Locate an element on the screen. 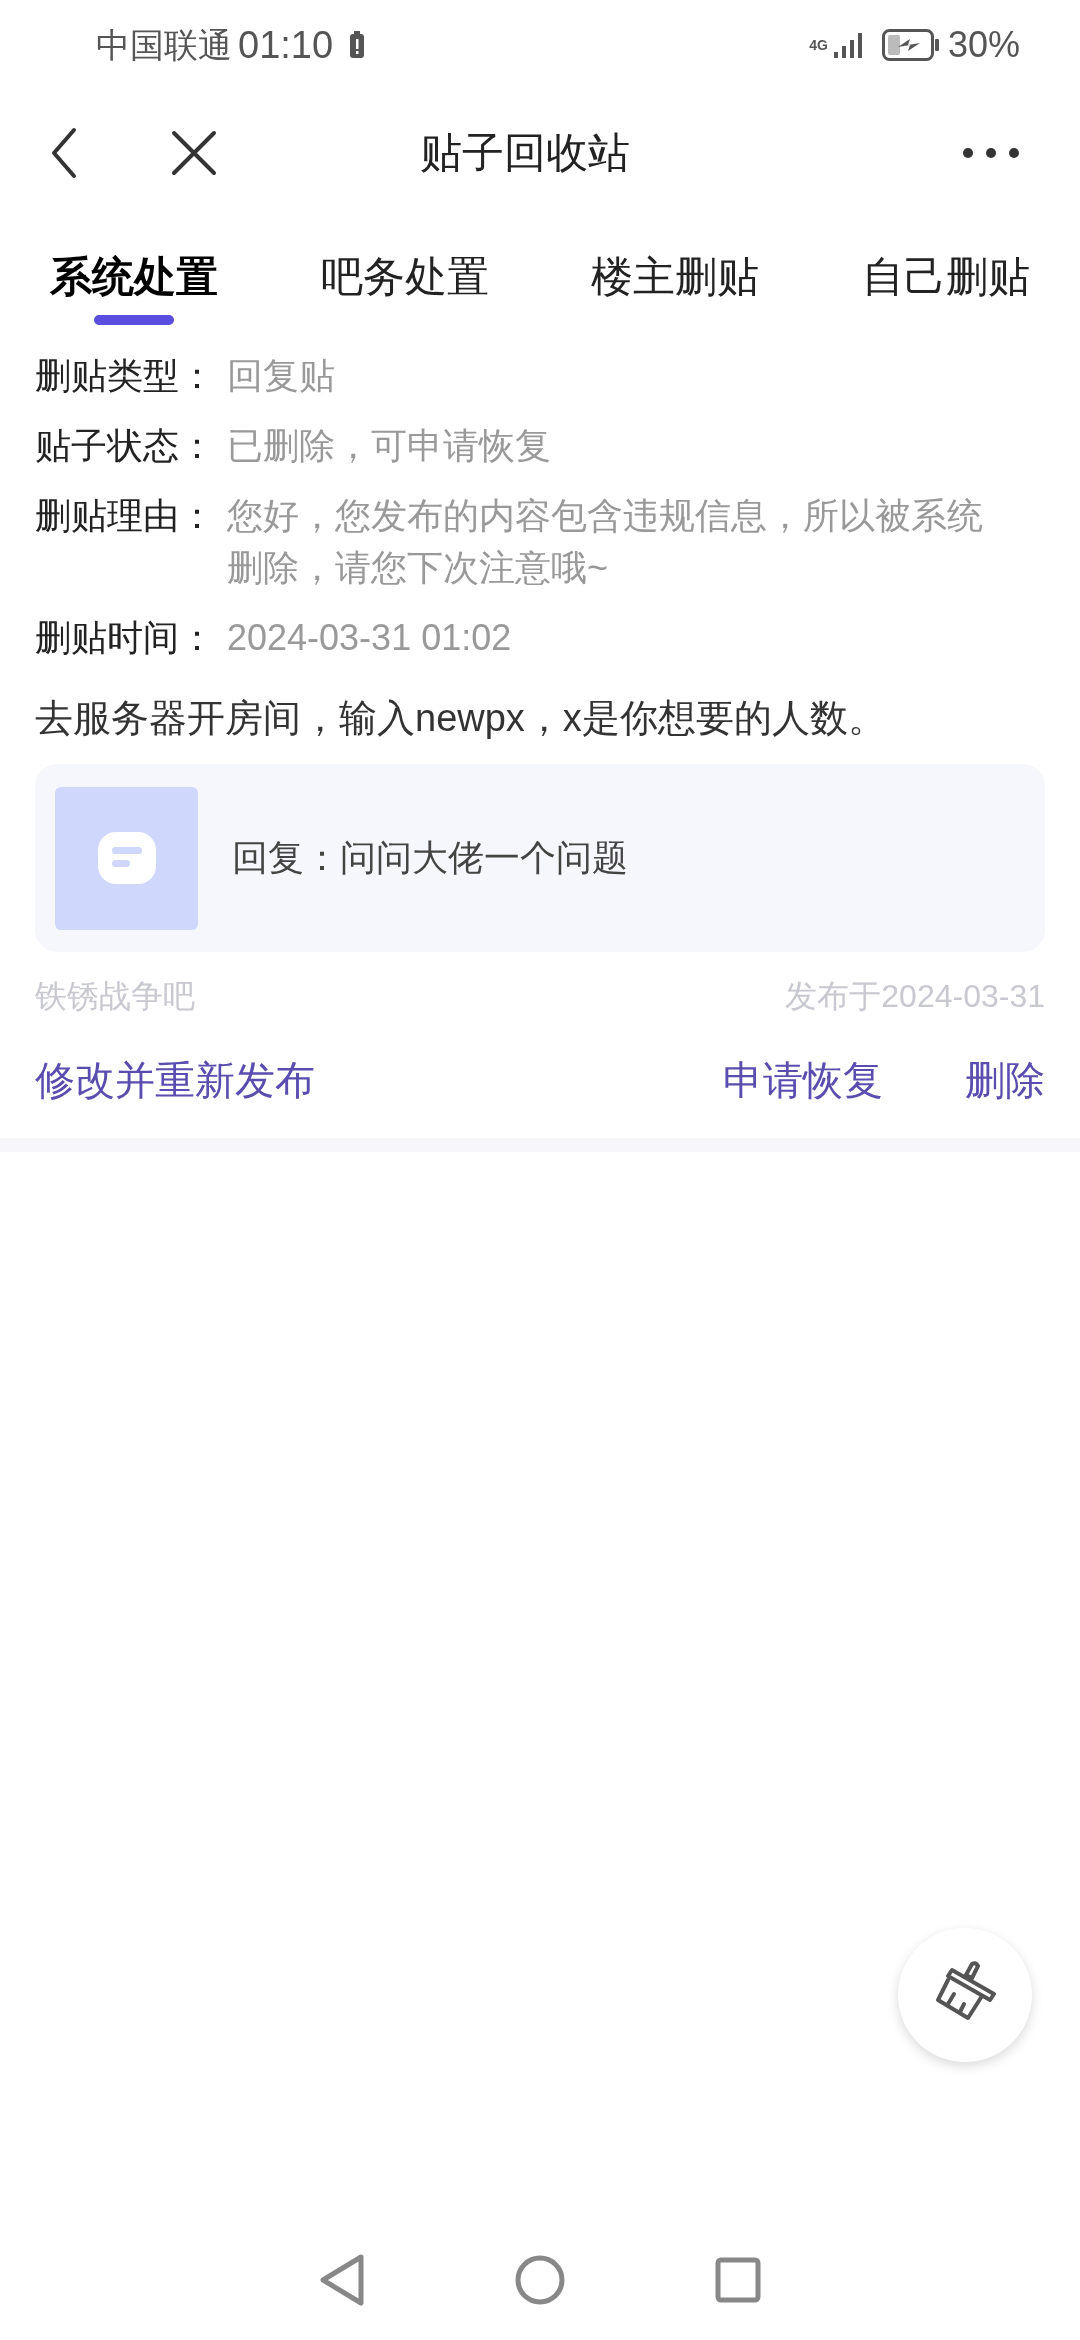  quoted-post-title: 回复：问问大佬一个问题 is located at coordinates (430, 858).